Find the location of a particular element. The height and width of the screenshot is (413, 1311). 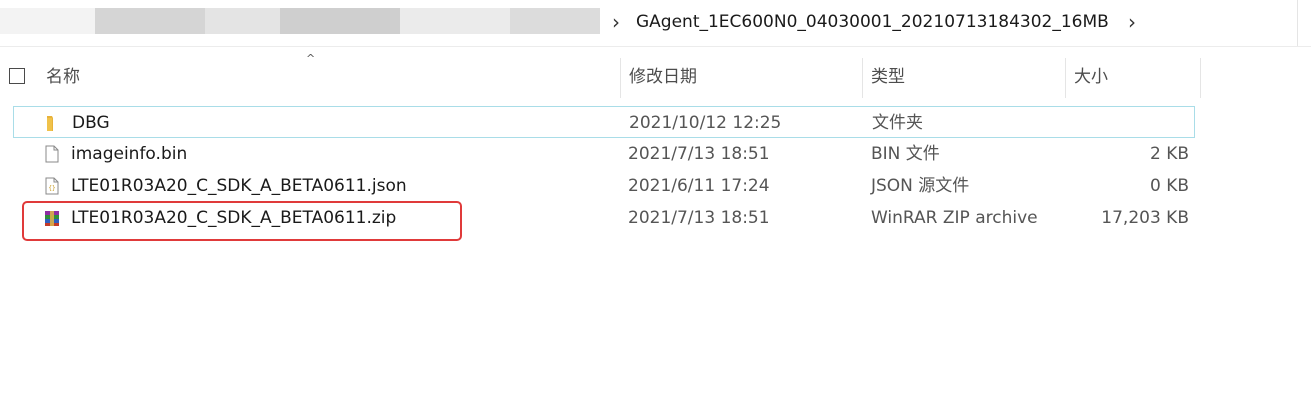

json-file-icon: {} is located at coordinates (52, 186).